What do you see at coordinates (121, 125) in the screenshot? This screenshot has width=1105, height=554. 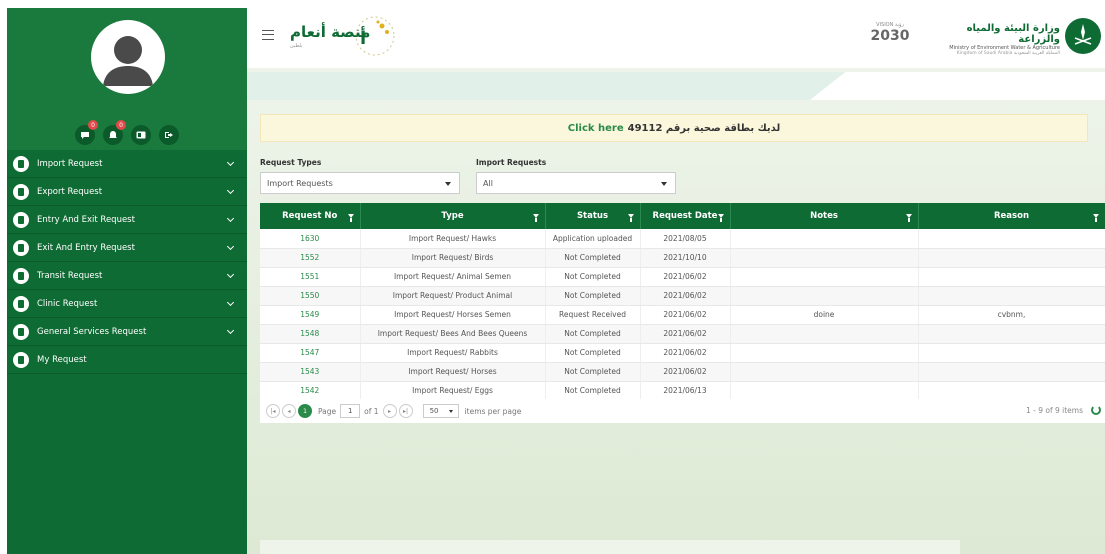 I see `notifications-badge: 0` at bounding box center [121, 125].